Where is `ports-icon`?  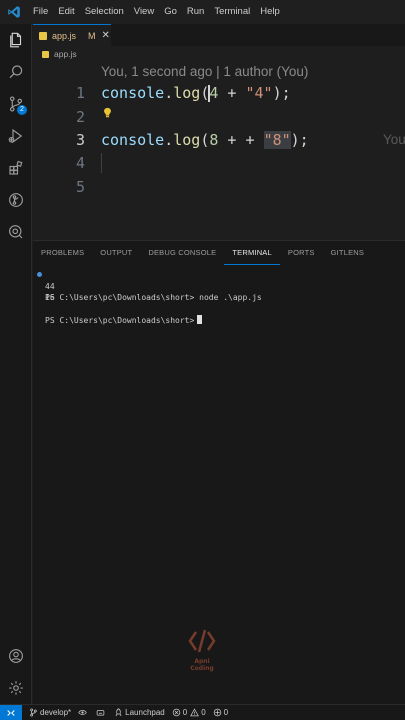
ports-icon is located at coordinates (217, 712).